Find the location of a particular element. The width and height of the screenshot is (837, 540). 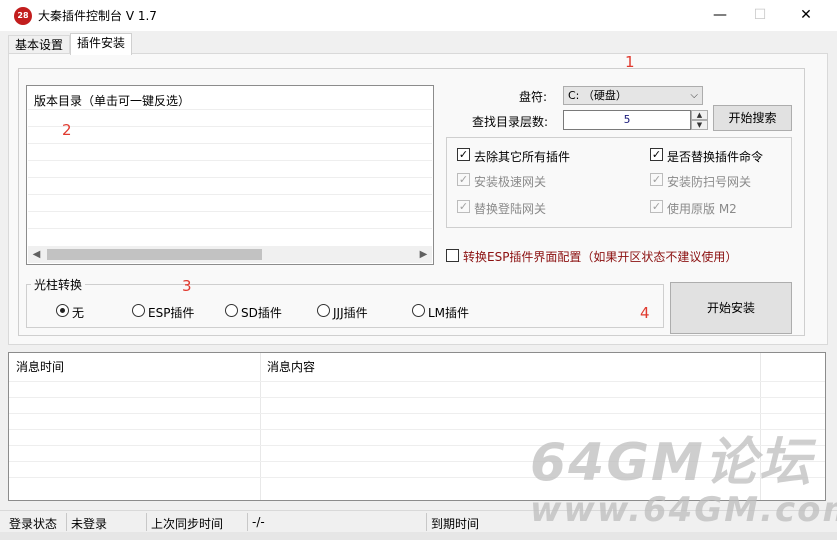

spin-down-icon: ▼ is located at coordinates (699, 125).